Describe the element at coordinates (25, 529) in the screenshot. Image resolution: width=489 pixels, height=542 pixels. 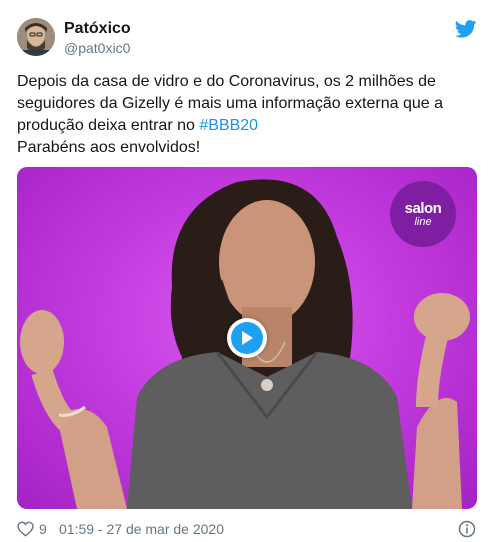
I see `heart-icon` at that location.